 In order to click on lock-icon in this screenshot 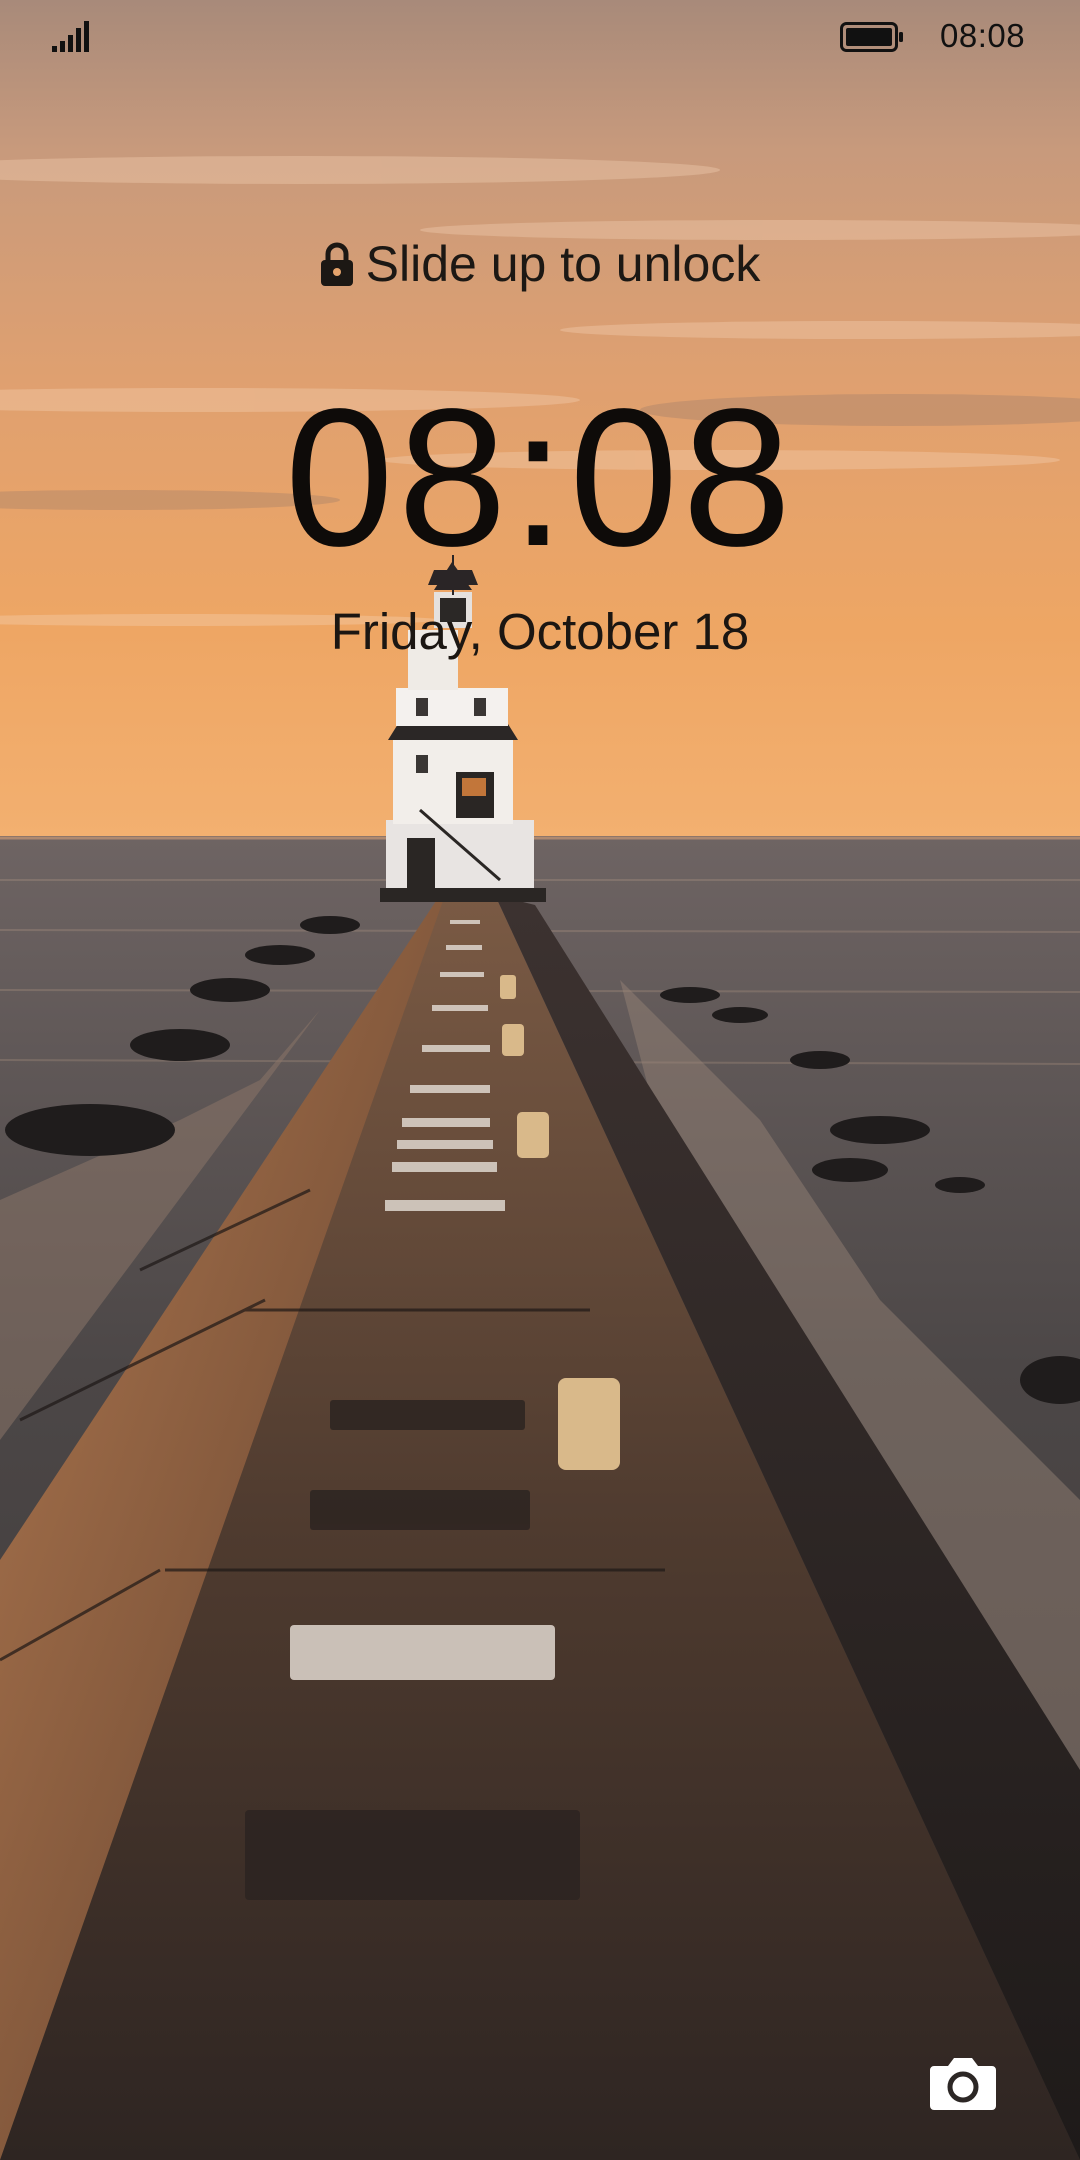, I will do `click(336, 264)`.